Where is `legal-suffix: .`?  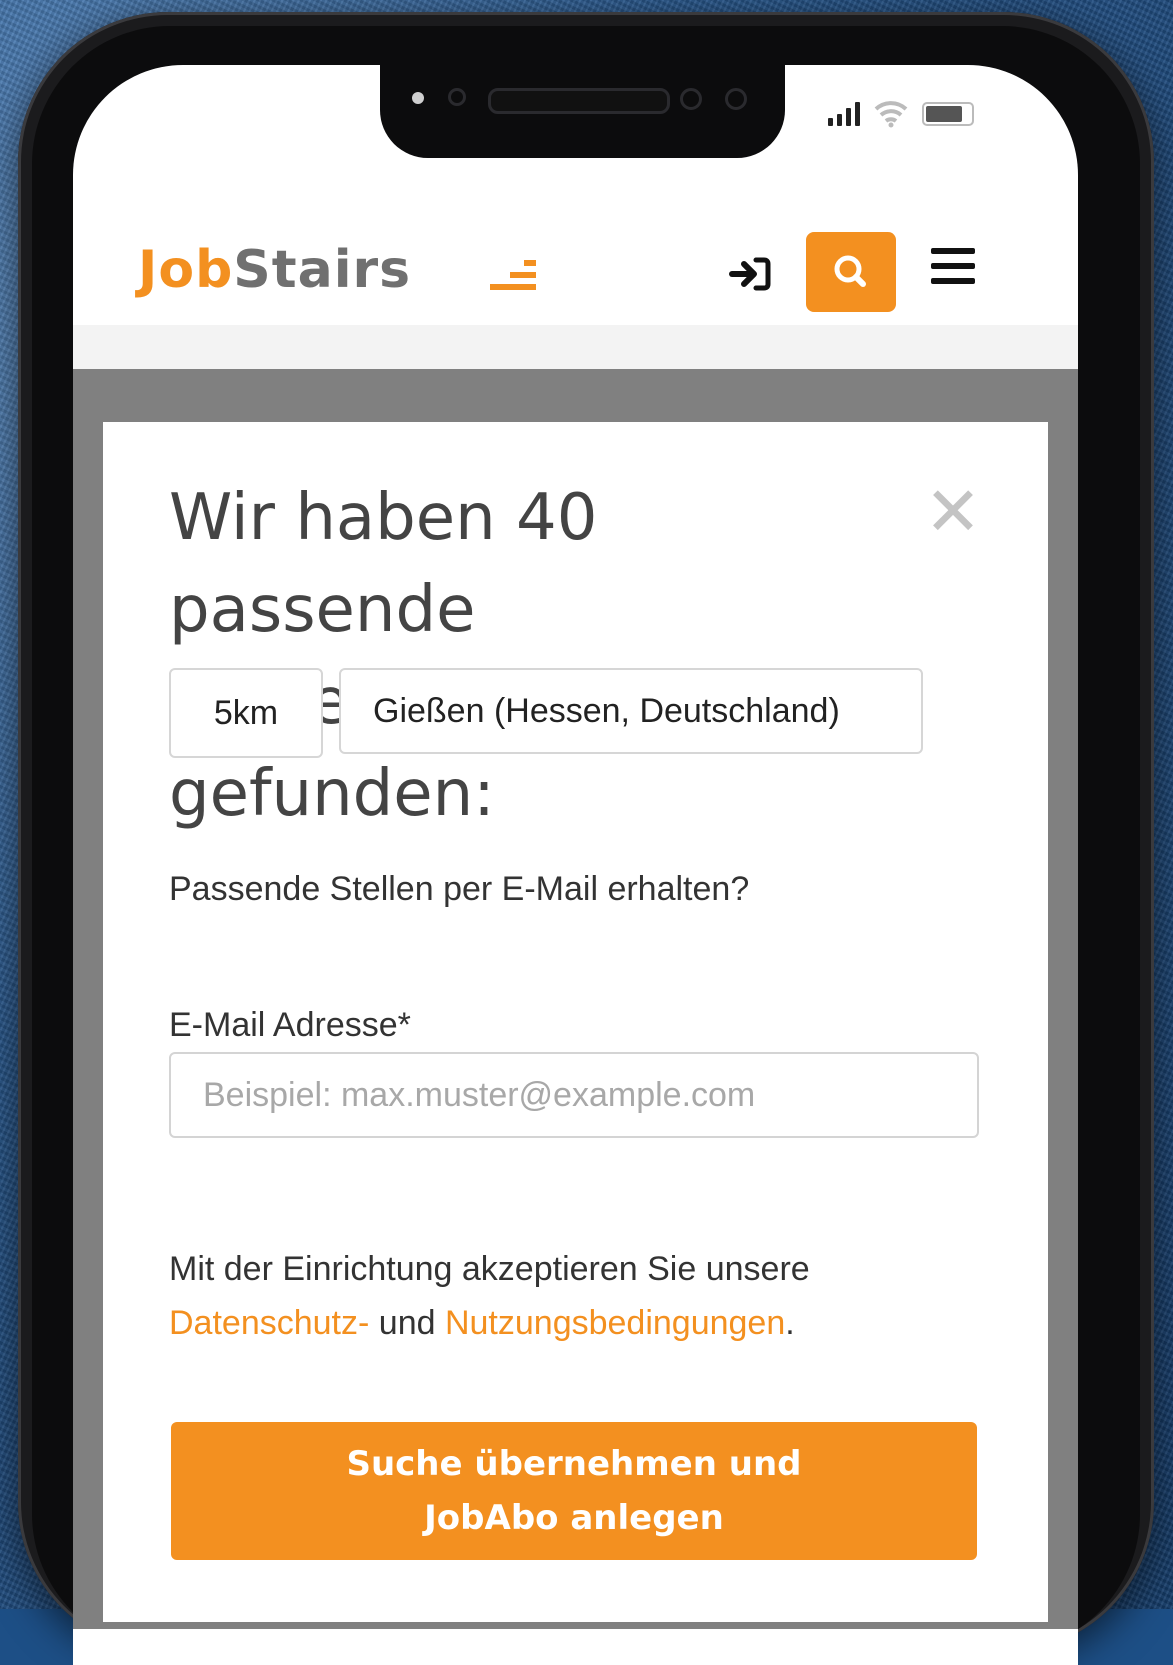
legal-suffix: . is located at coordinates (790, 1323).